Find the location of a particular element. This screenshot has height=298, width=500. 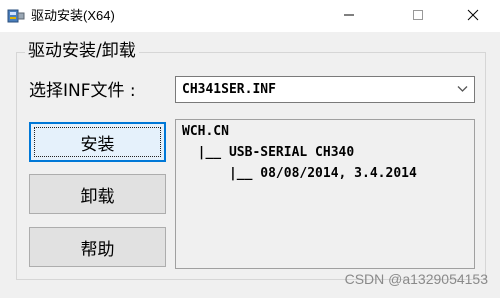

close-icon is located at coordinates (473, 15).